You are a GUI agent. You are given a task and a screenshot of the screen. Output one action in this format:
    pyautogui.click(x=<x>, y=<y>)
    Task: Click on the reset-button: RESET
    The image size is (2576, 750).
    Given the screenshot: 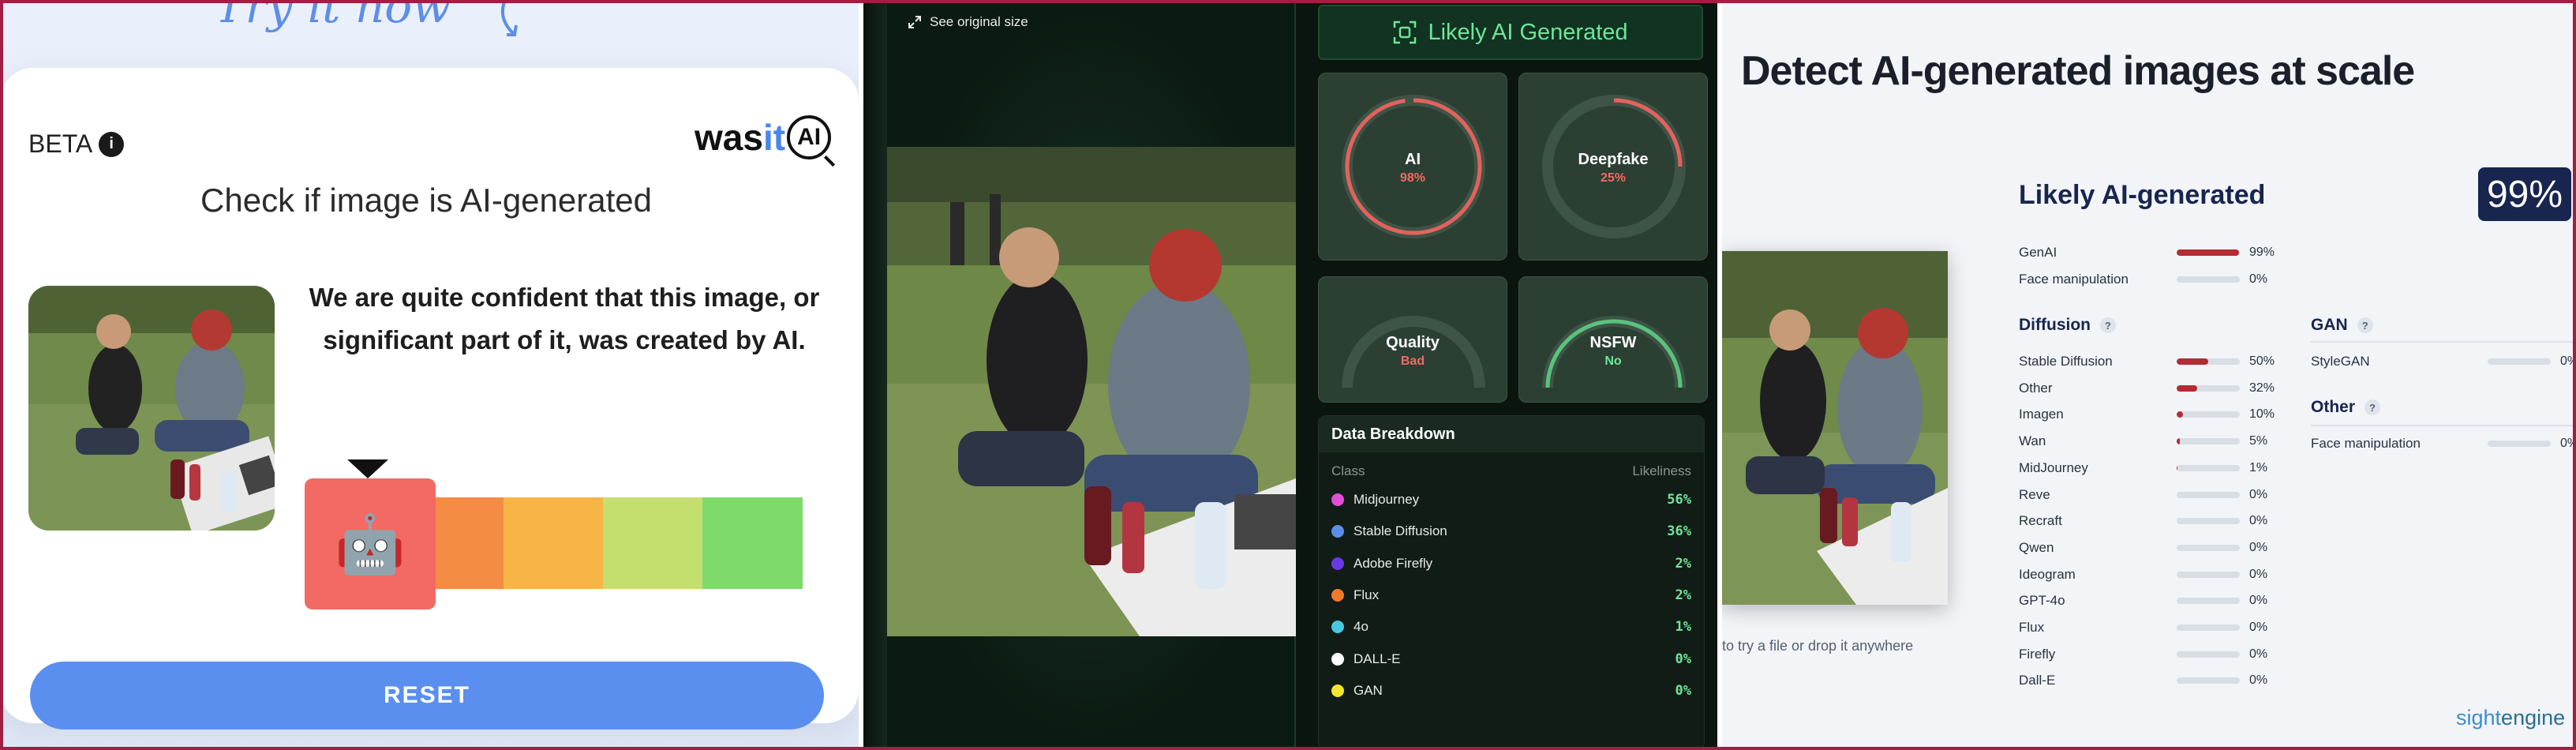 What is the action you would take?
    pyautogui.click(x=427, y=695)
    